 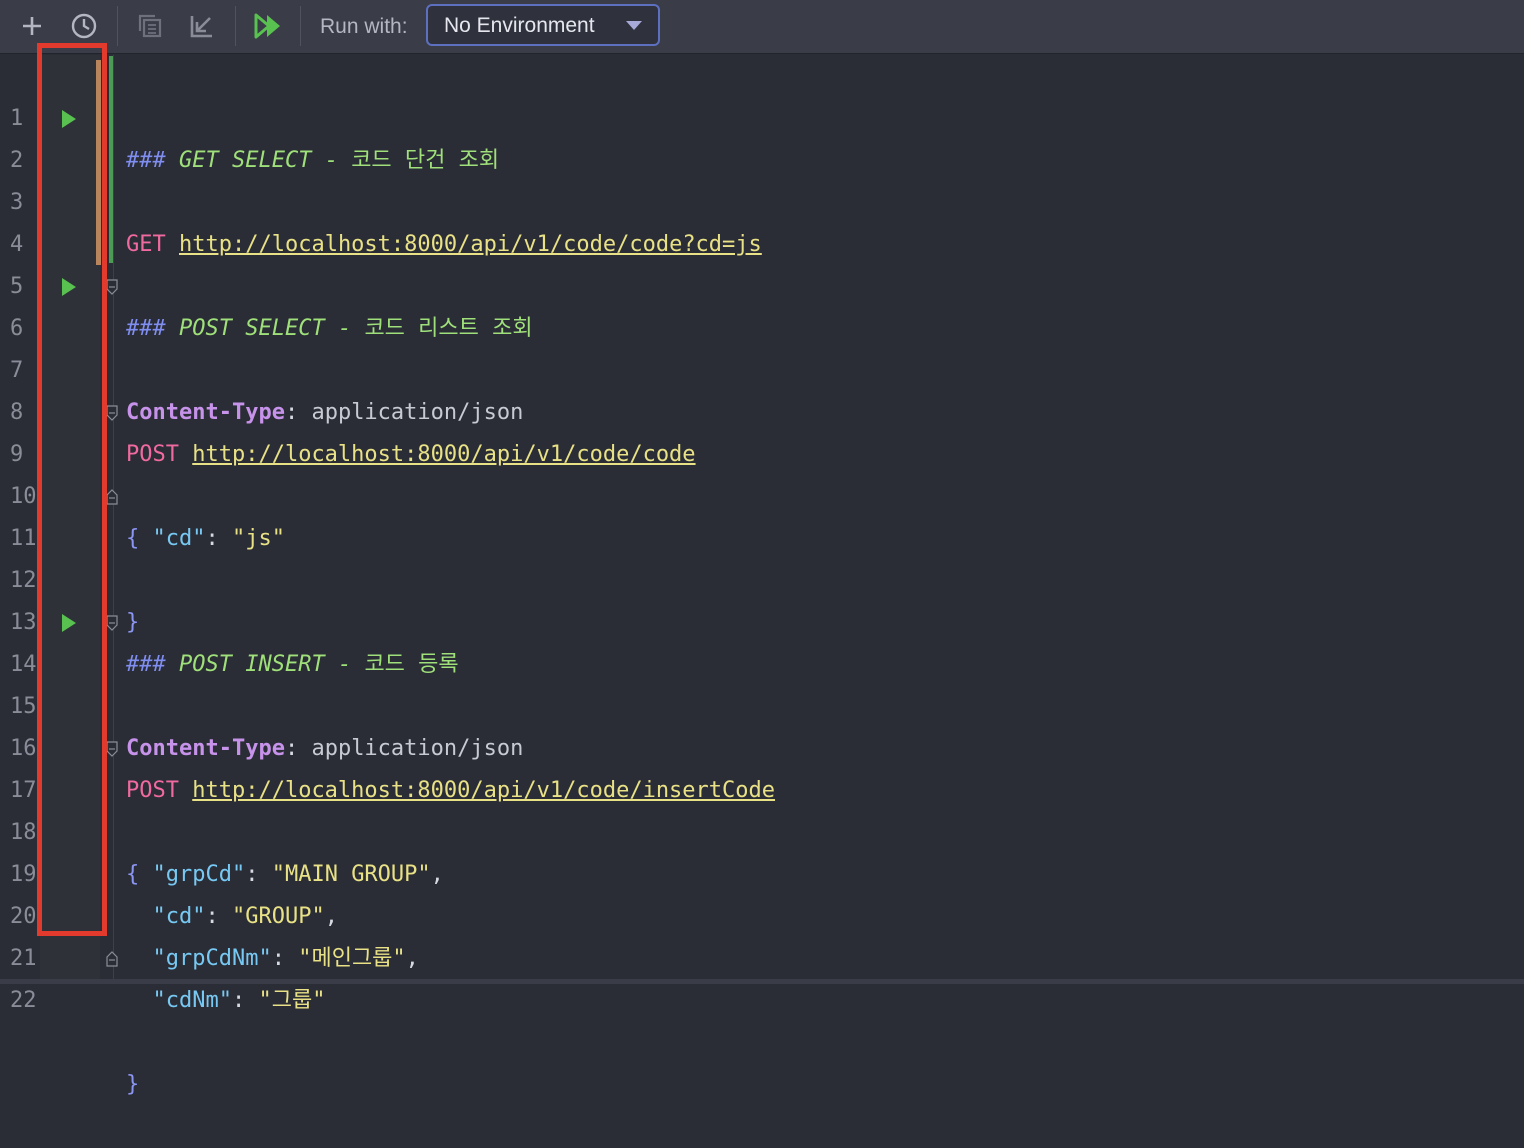 I want to click on code-line: 15 Content-Type: application/json, so click(x=762, y=702).